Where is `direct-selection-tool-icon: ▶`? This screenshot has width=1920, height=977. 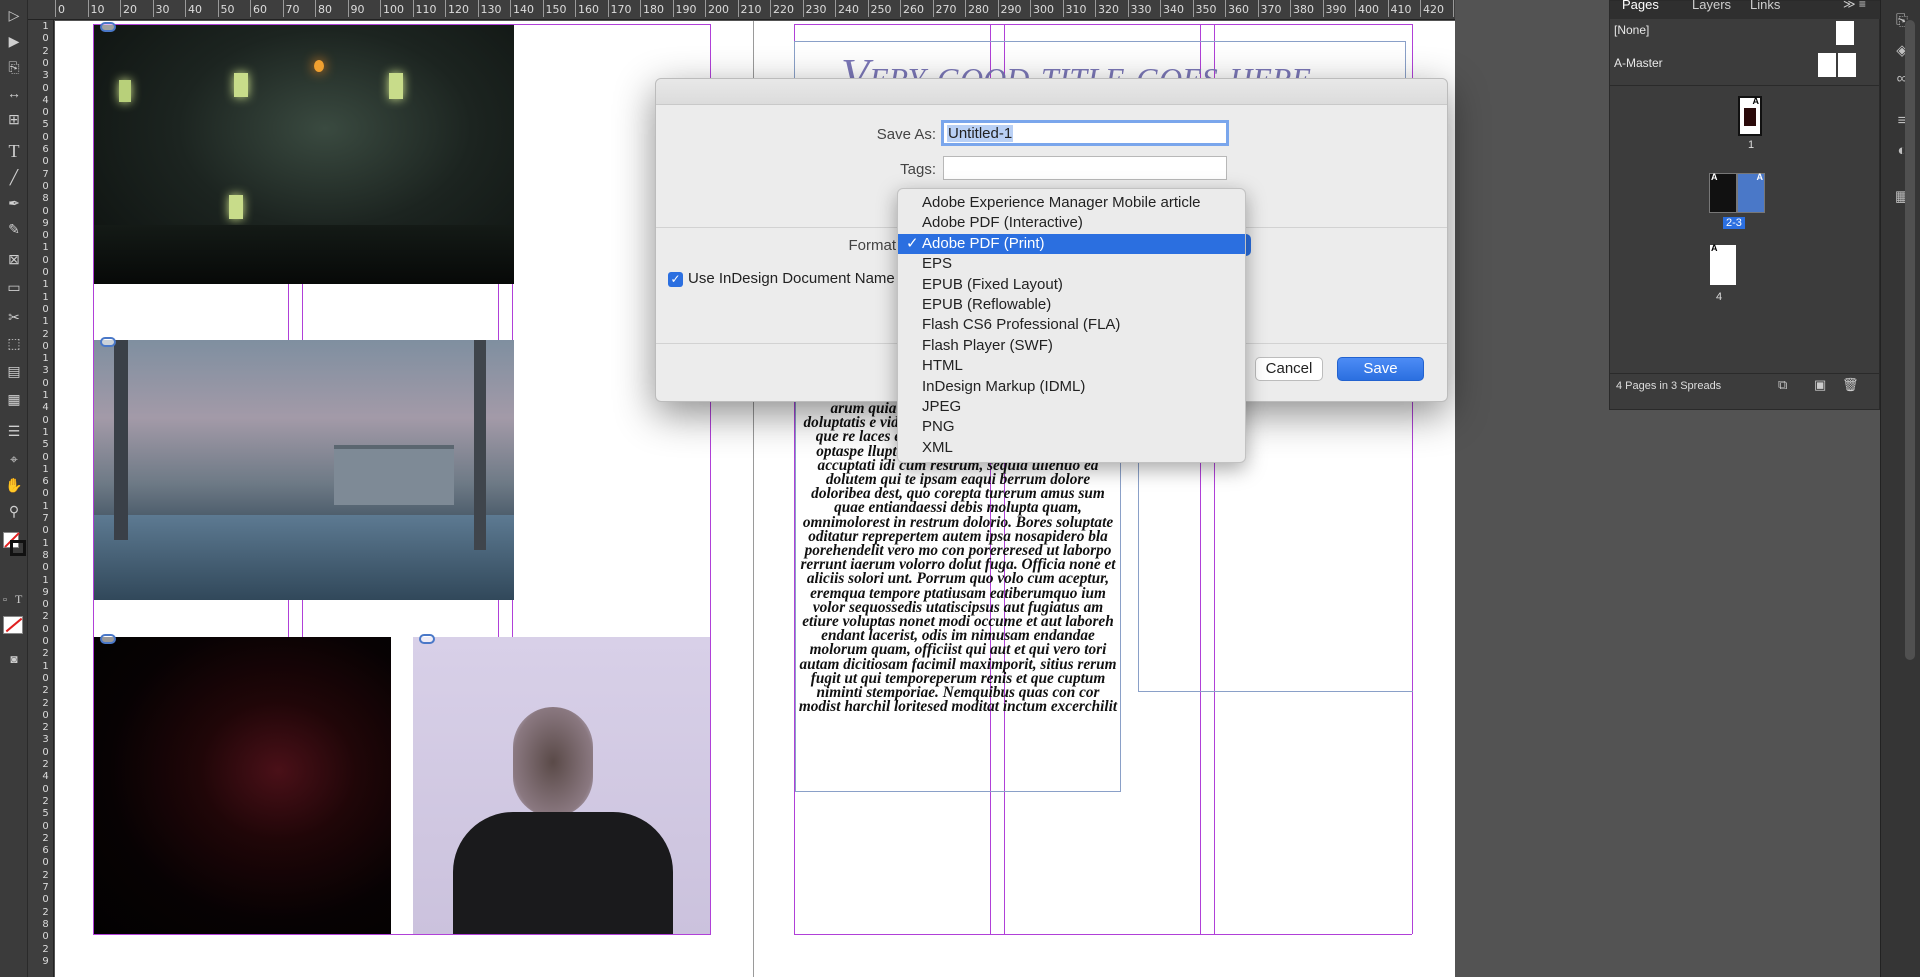
direct-selection-tool-icon: ▶ is located at coordinates (14, 41).